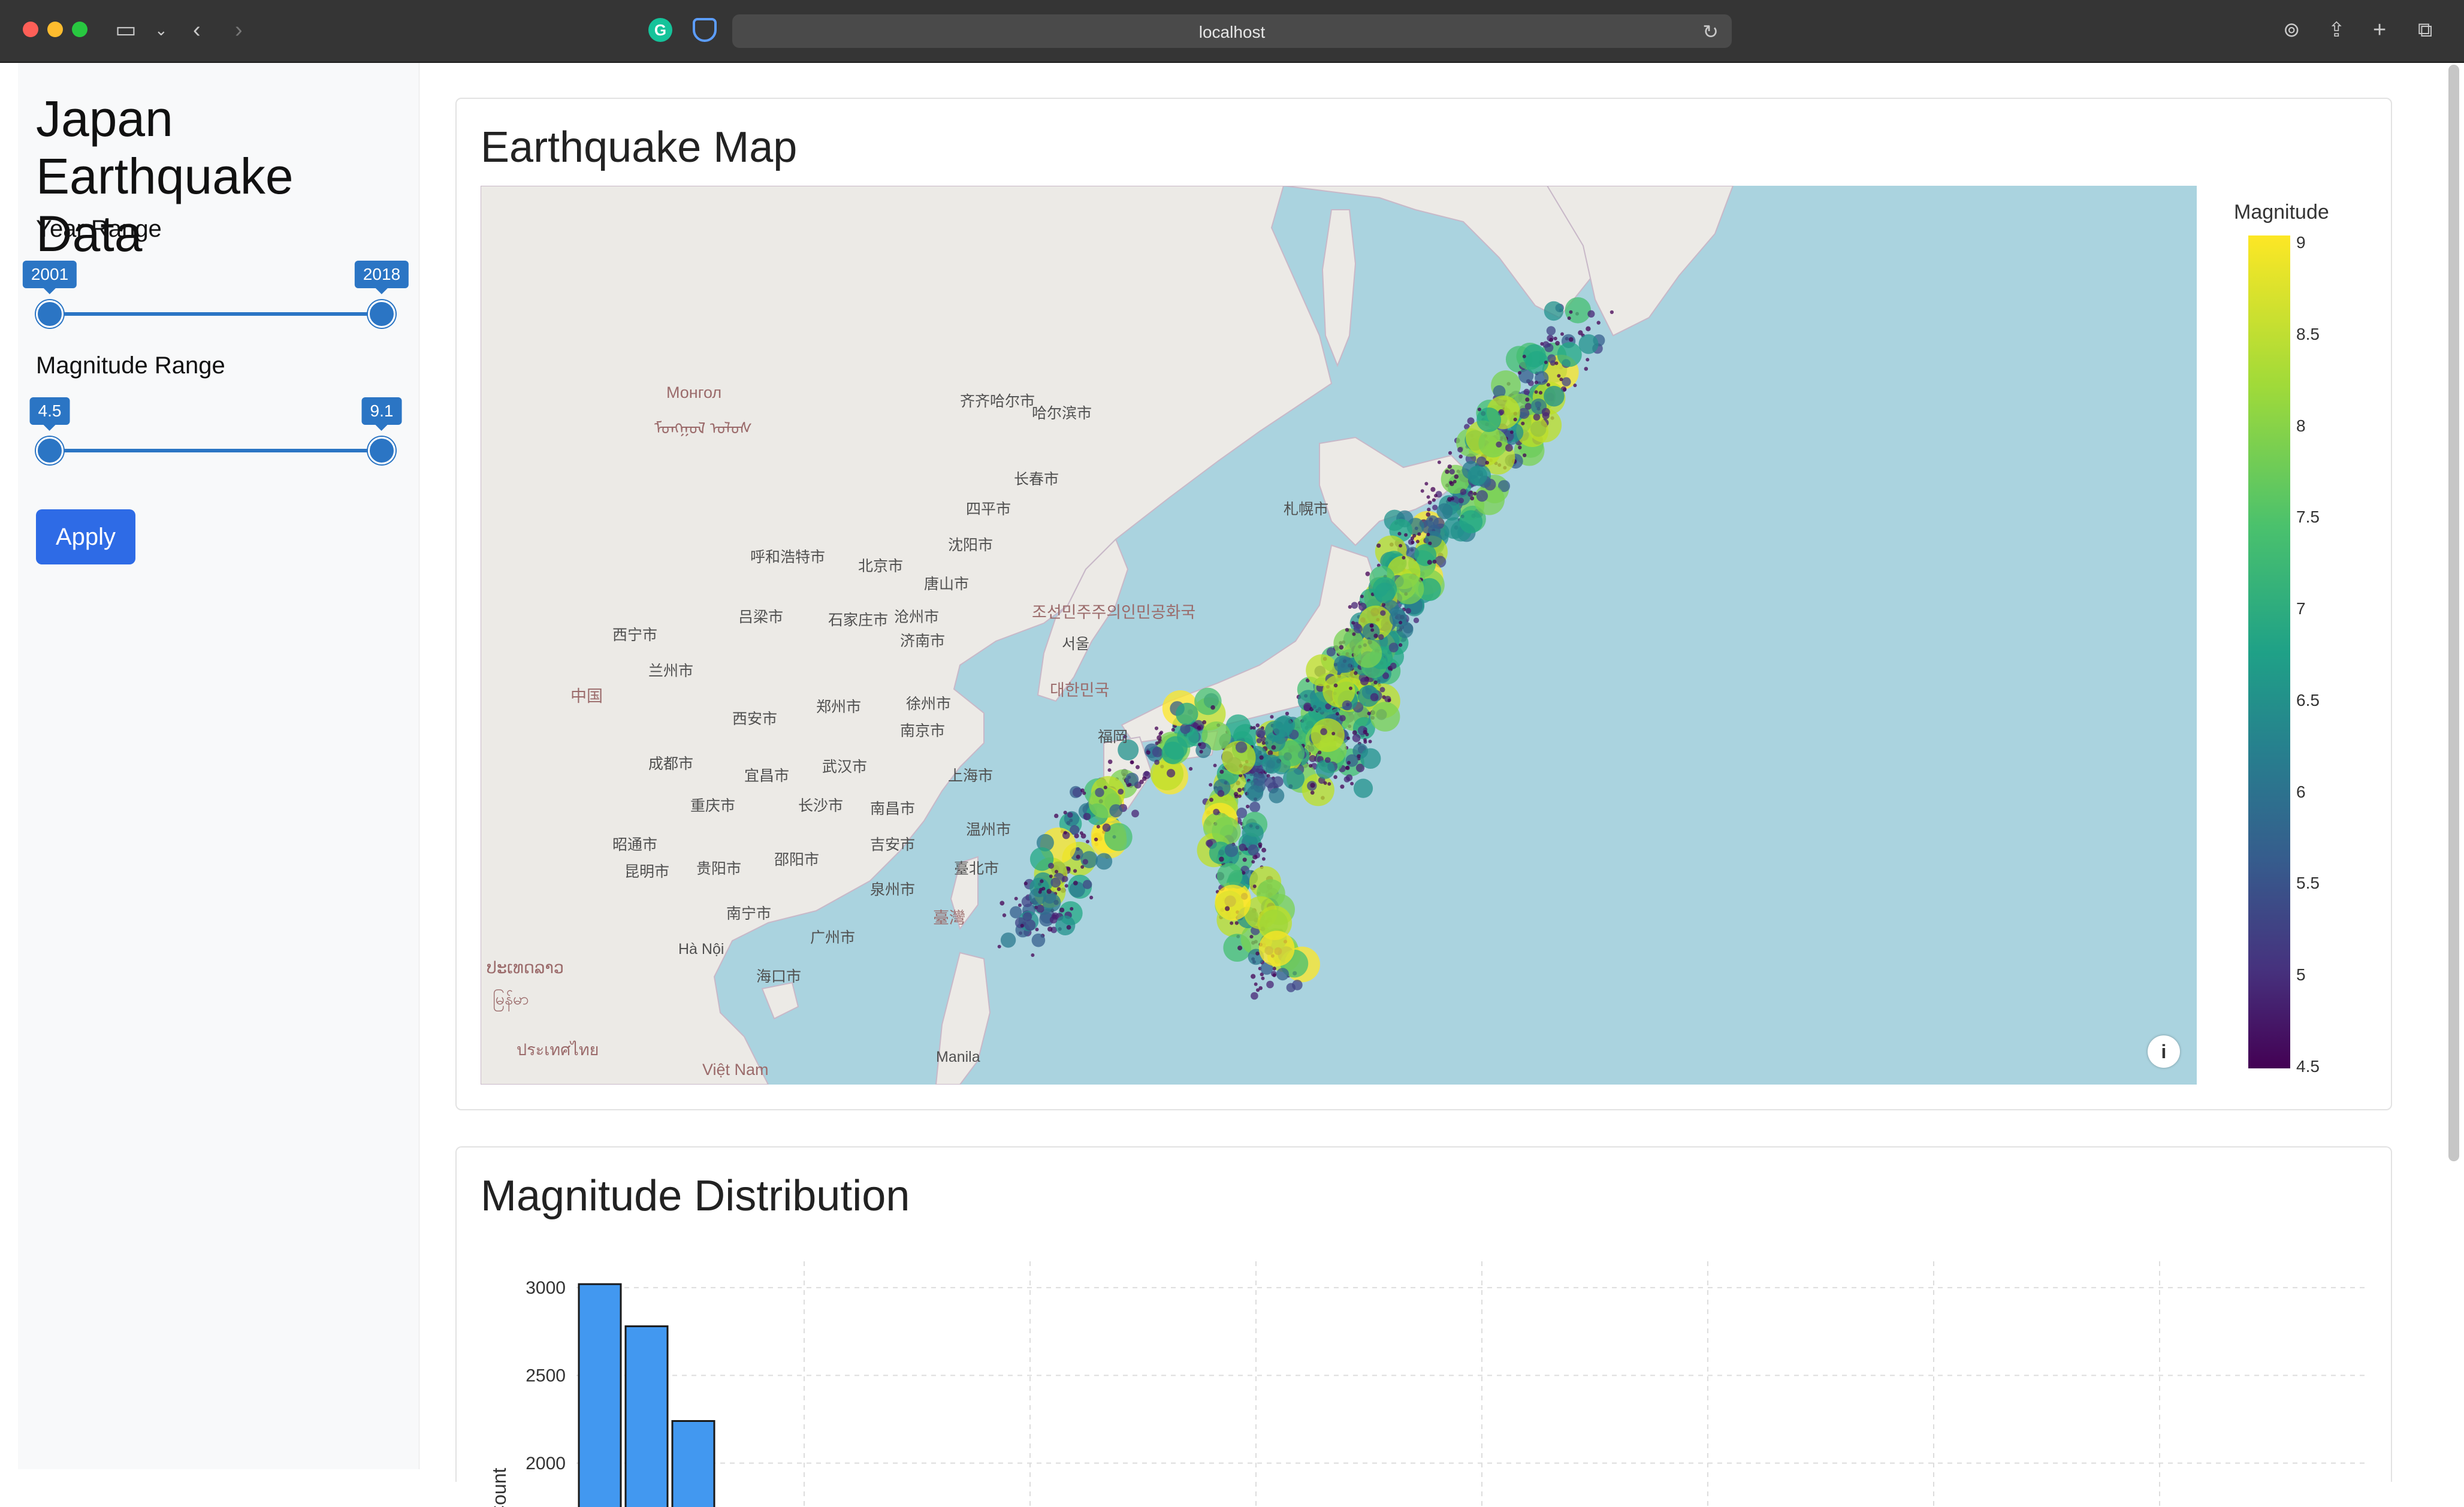  What do you see at coordinates (928, 703) in the screenshot?
I see `map-place-label: 徐州市` at bounding box center [928, 703].